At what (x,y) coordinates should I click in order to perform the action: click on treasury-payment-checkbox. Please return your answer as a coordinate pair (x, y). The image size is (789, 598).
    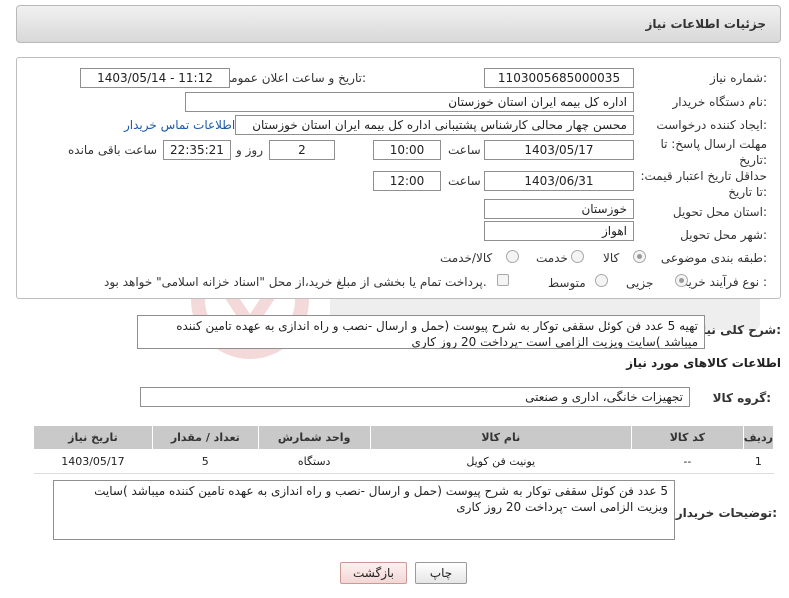
    Looking at the image, I should click on (503, 280).